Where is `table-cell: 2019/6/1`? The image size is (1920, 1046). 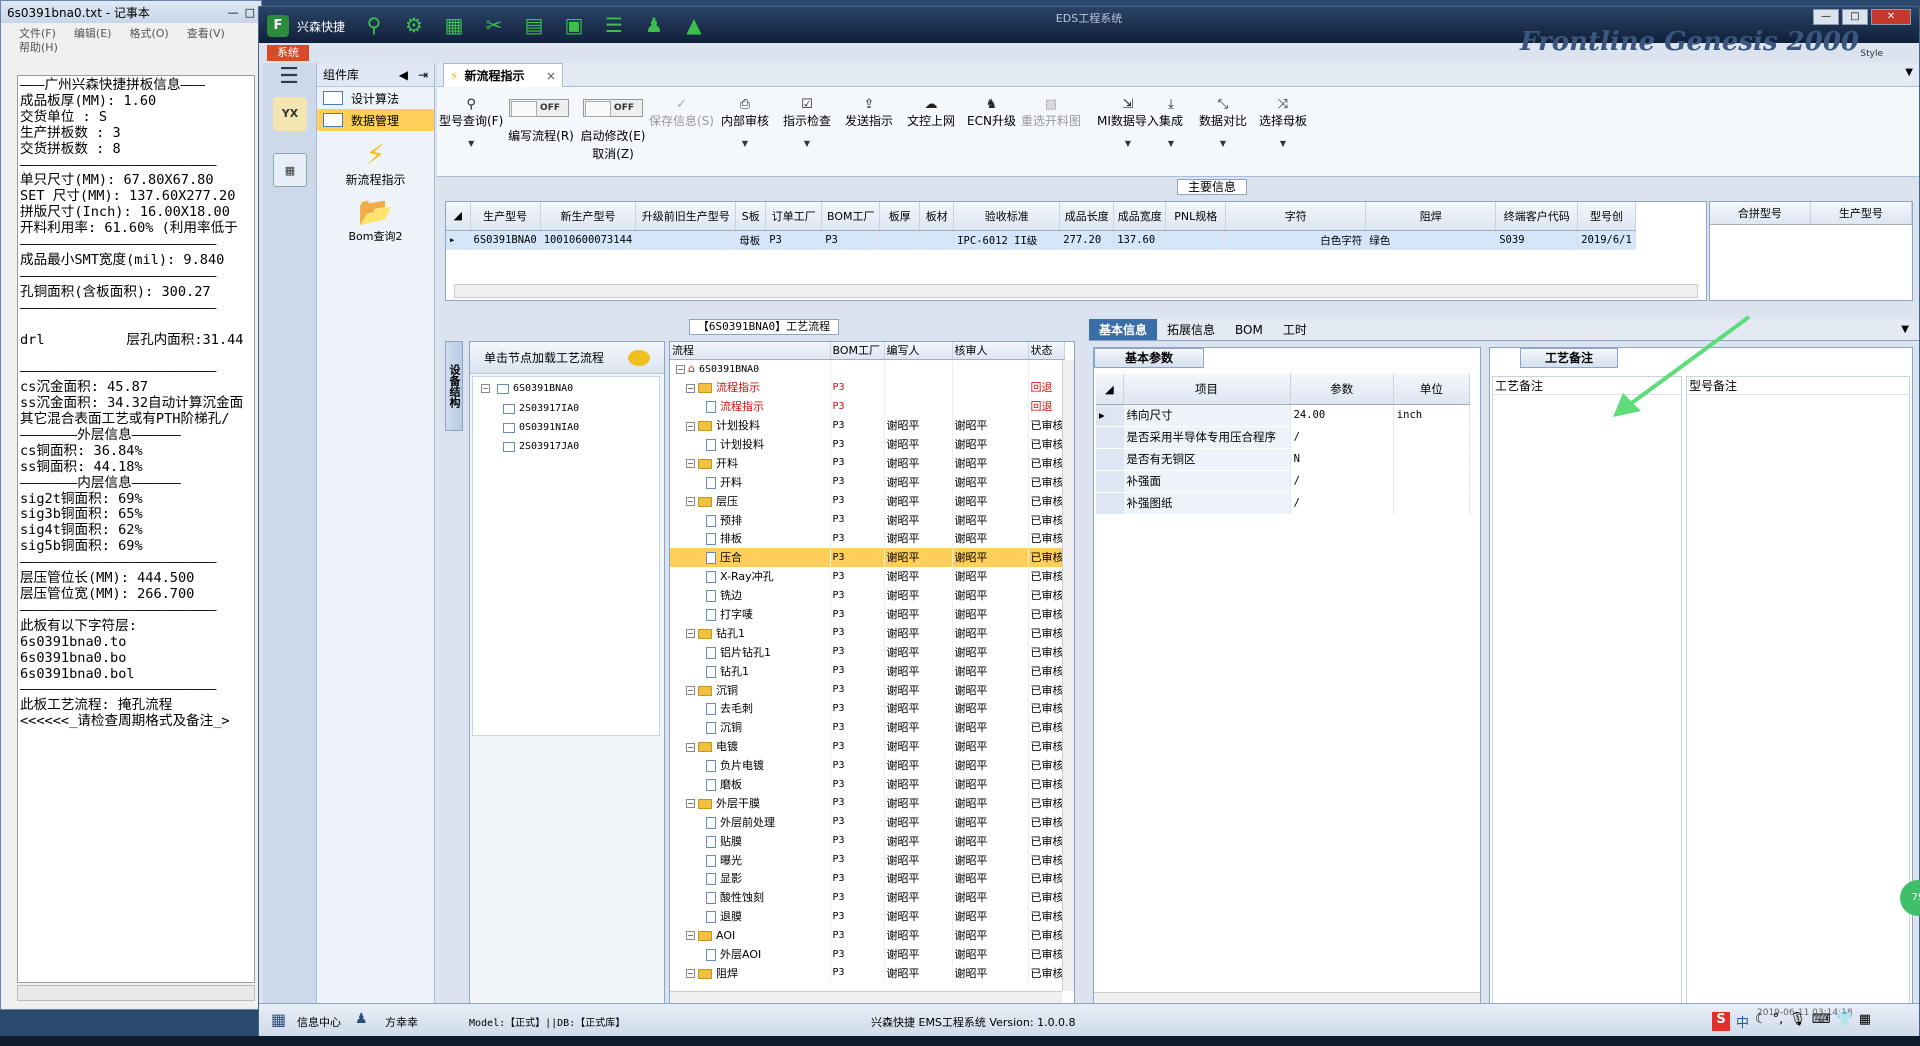
table-cell: 2019/6/1 is located at coordinates (1606, 240).